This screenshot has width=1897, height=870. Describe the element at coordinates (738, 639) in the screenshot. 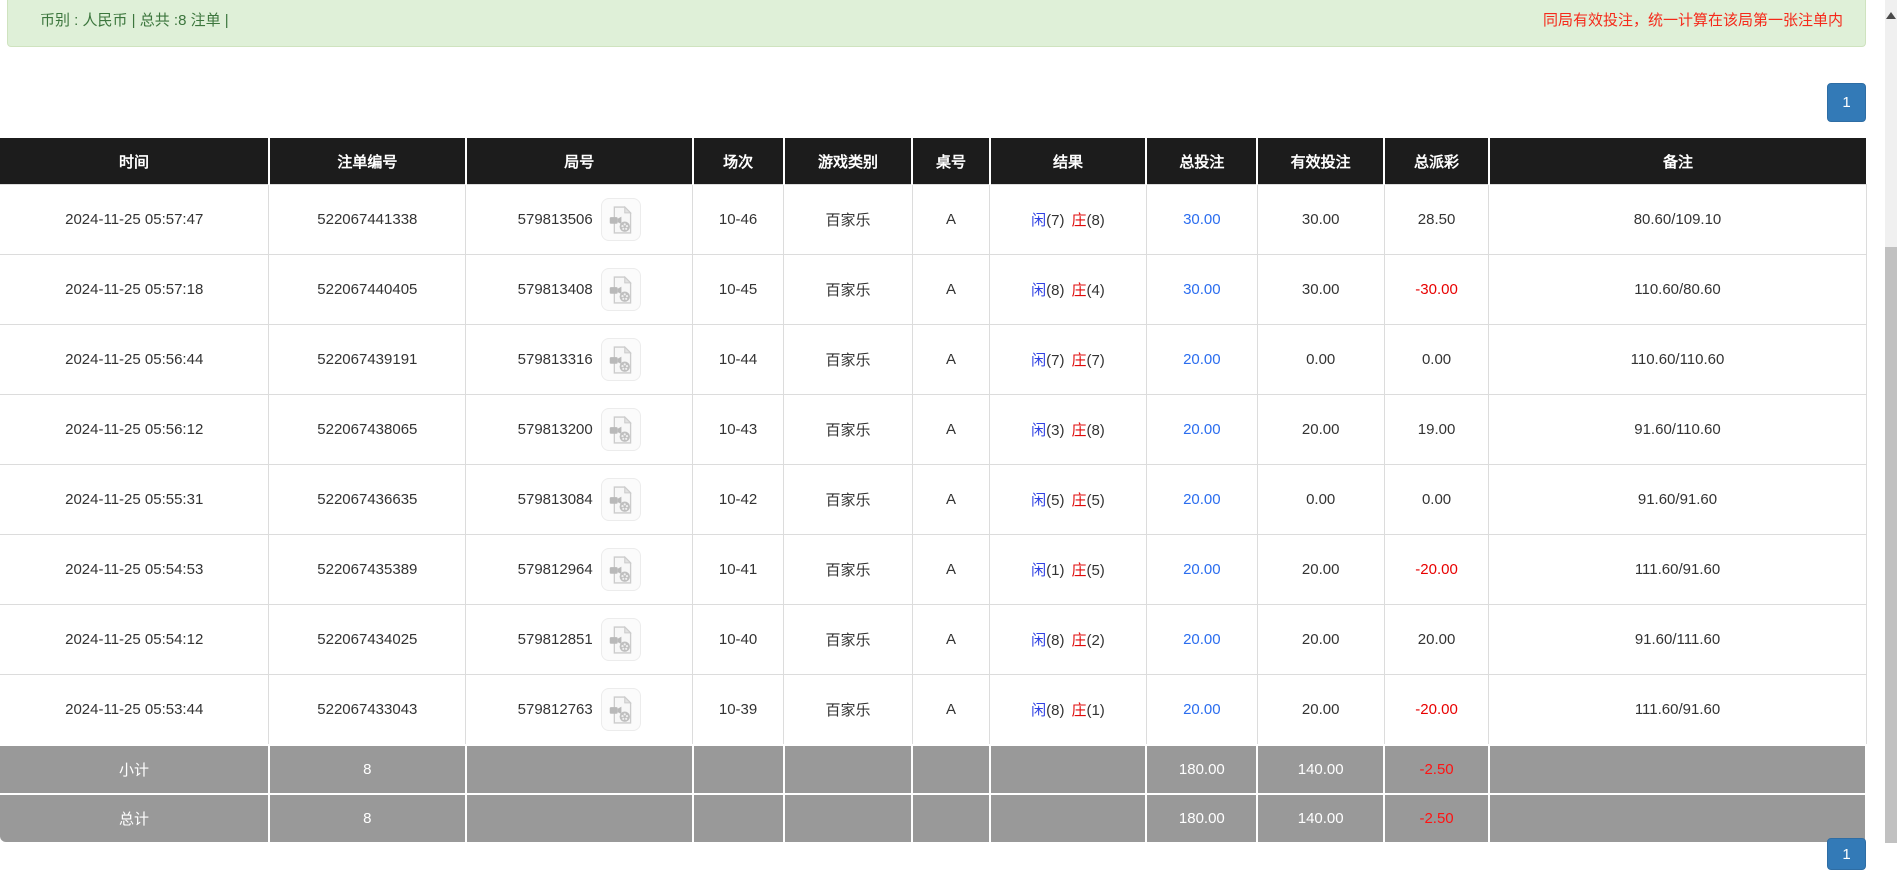

I see `session-cell: 10-40` at that location.